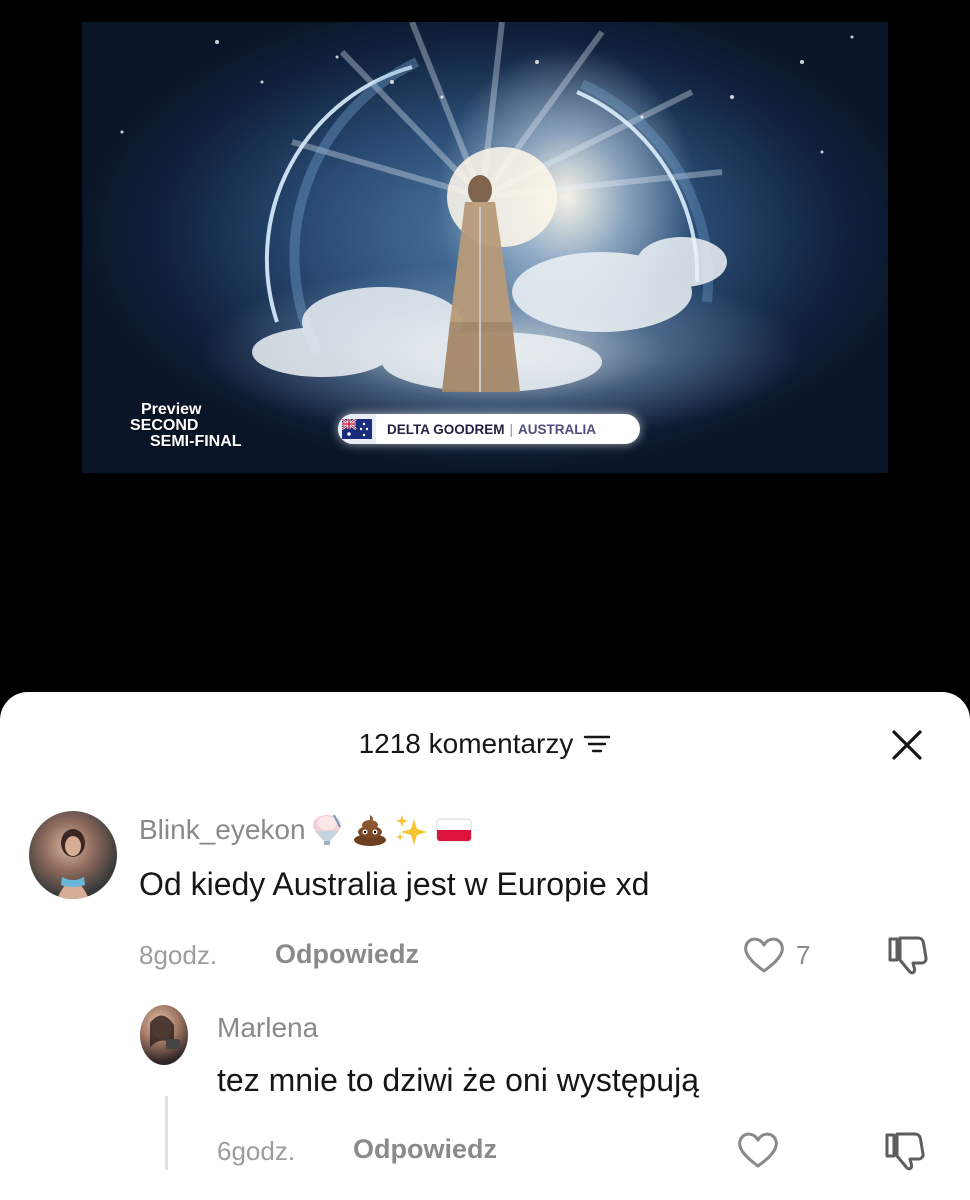 This screenshot has height=1200, width=970. What do you see at coordinates (326, 829) in the screenshot?
I see `shaved-ice-emoji` at bounding box center [326, 829].